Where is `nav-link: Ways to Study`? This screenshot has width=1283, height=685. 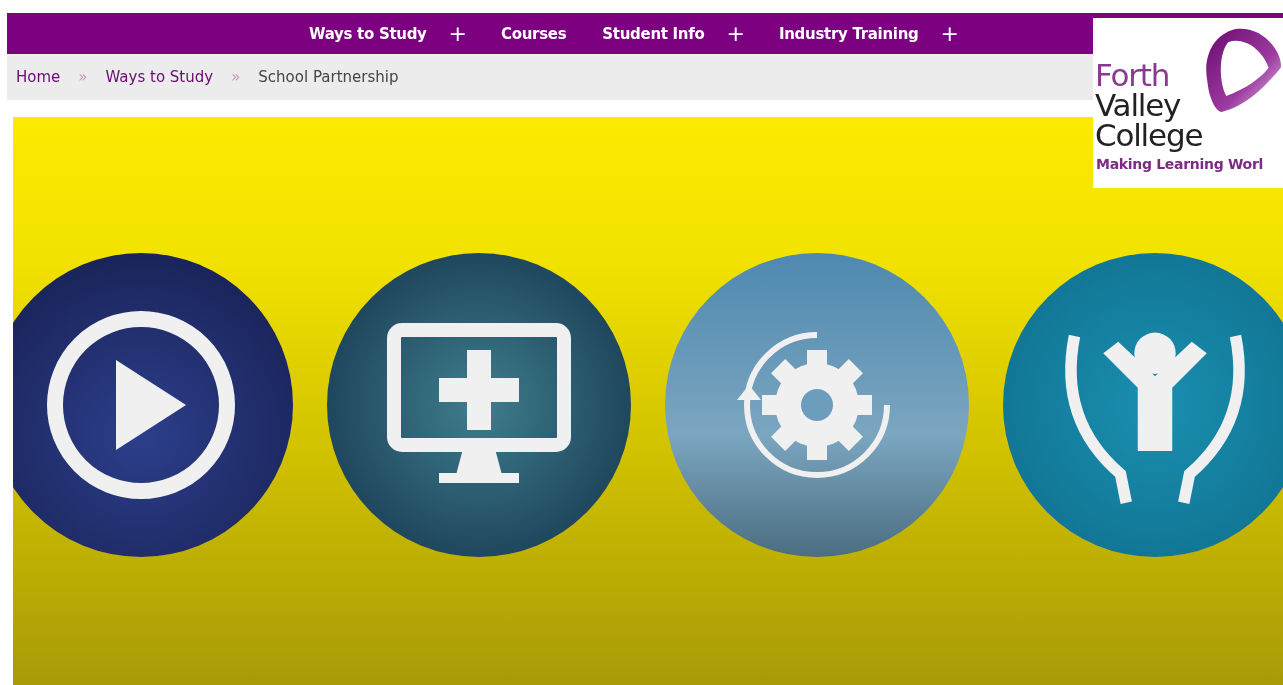 nav-link: Ways to Study is located at coordinates (368, 33).